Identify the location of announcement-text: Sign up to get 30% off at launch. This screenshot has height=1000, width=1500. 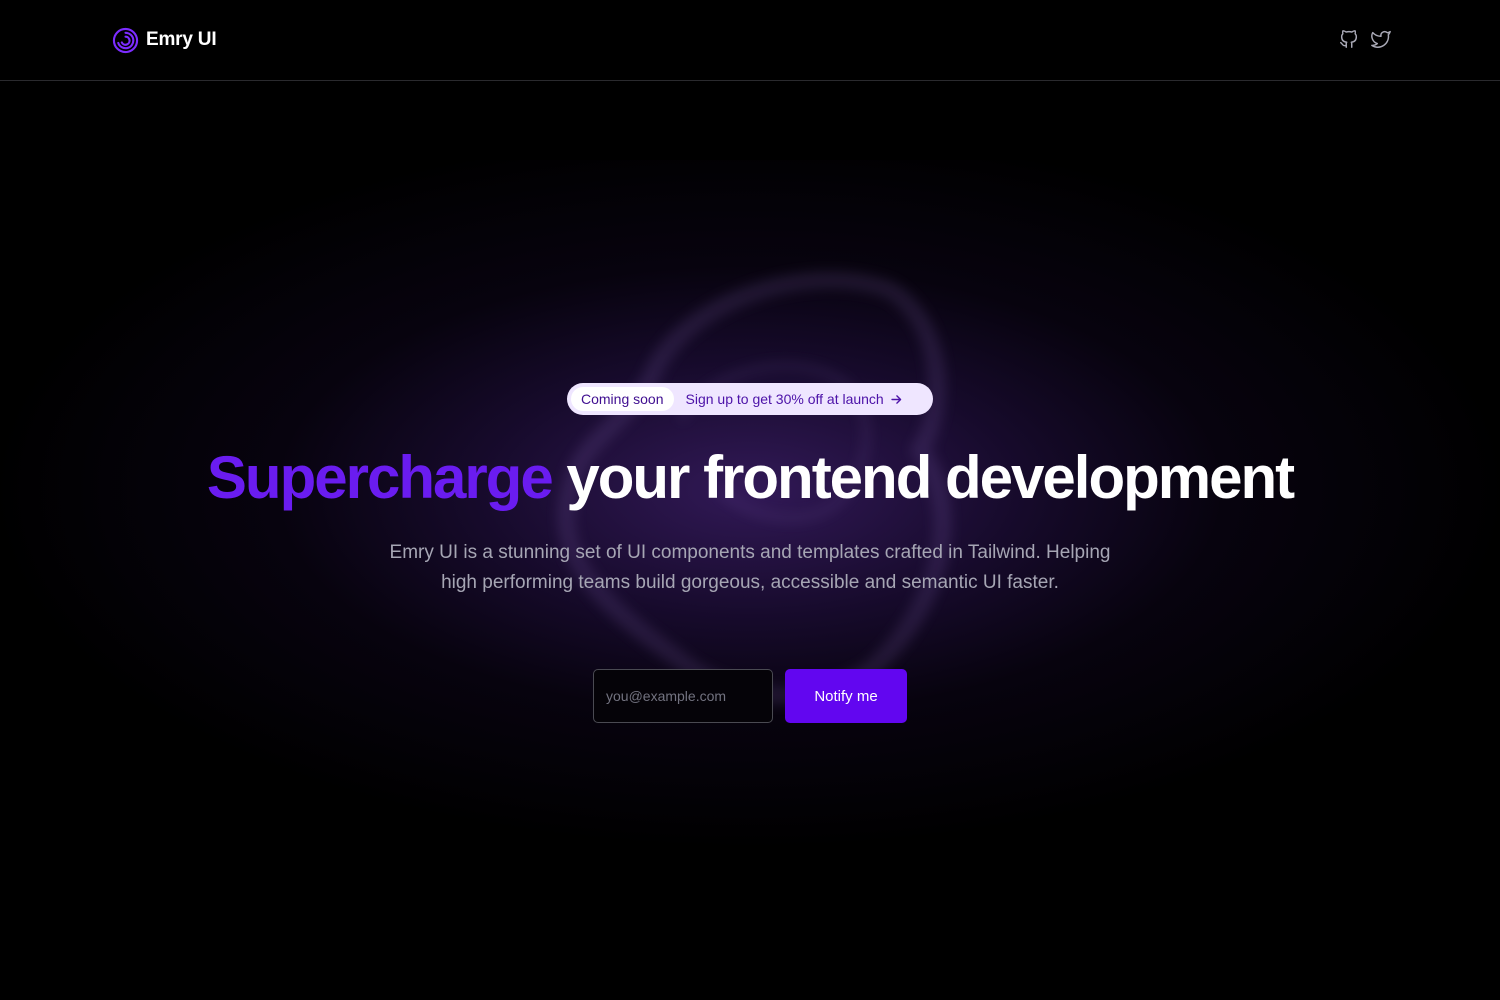
(784, 399).